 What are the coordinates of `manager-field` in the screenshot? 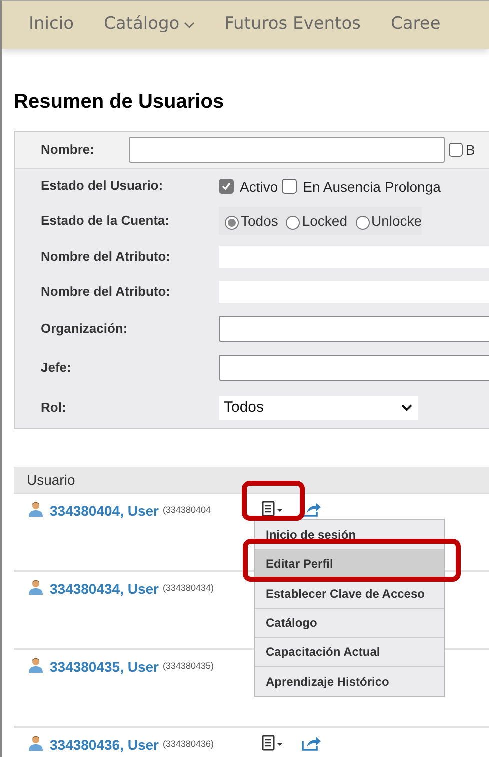 It's located at (354, 368).